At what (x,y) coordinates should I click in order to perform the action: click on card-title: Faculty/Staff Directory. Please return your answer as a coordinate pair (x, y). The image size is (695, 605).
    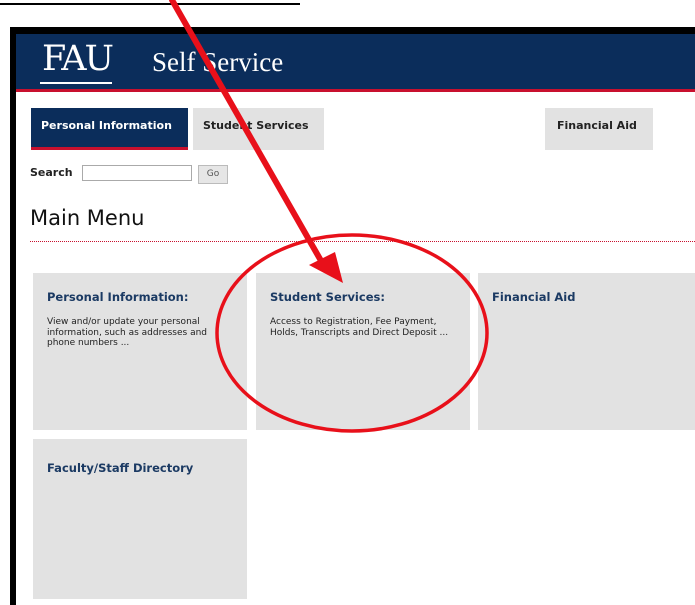
    Looking at the image, I should click on (140, 468).